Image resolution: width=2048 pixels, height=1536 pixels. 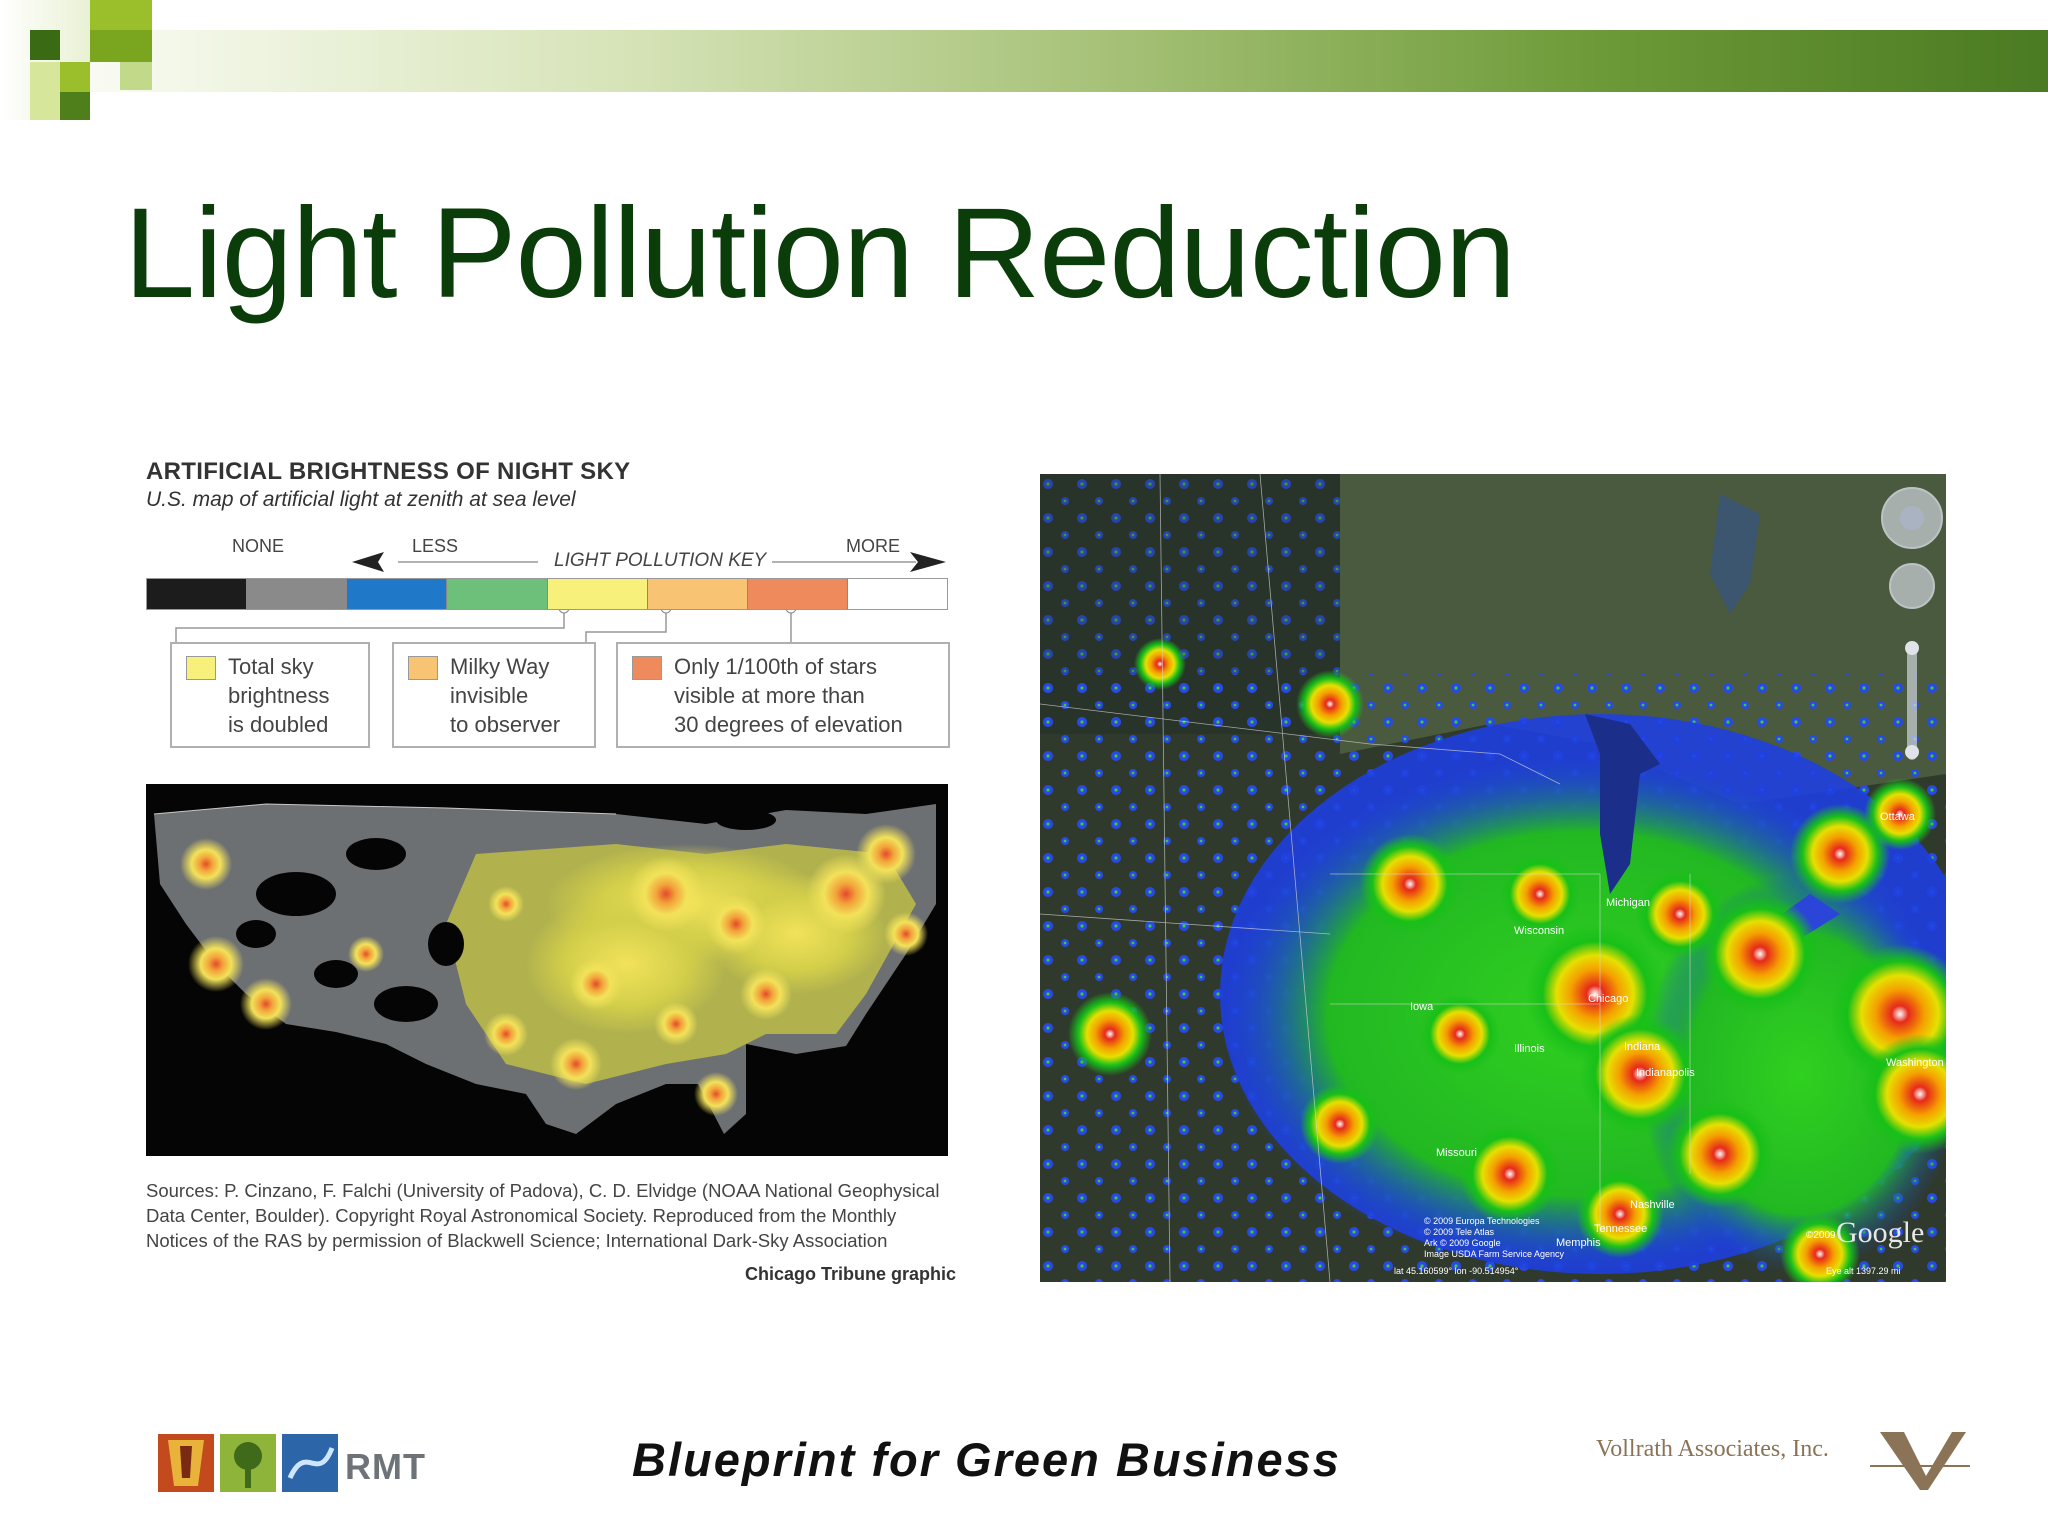 What do you see at coordinates (1821, 1235) in the screenshot?
I see `google-copyright: ©2009` at bounding box center [1821, 1235].